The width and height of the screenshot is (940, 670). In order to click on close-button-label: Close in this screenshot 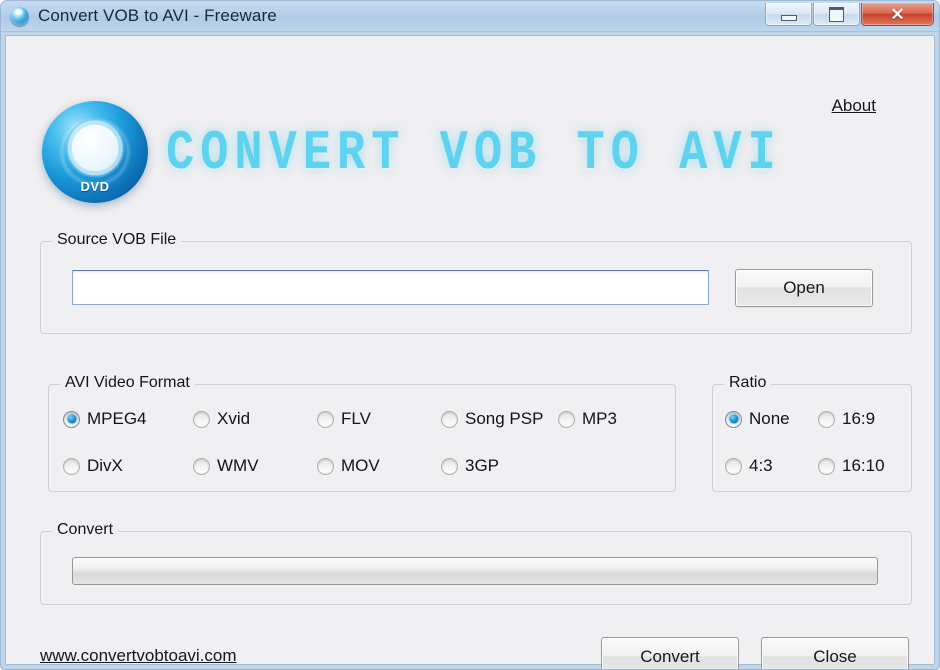, I will do `click(835, 656)`.